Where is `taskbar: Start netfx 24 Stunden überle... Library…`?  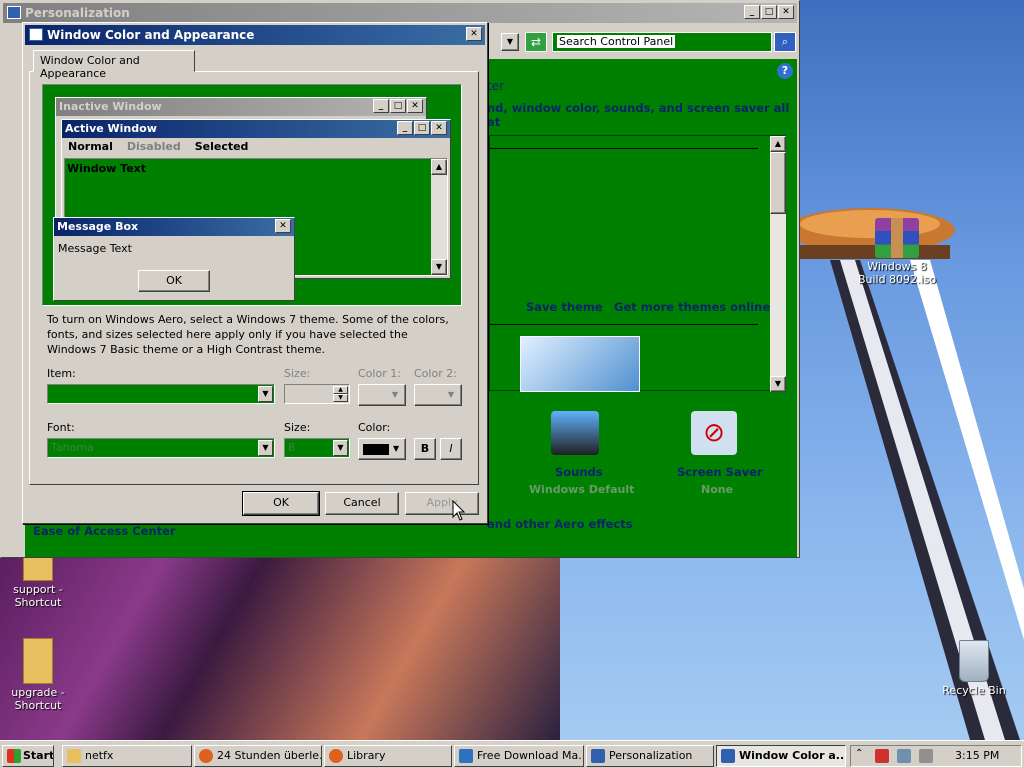
taskbar: Start netfx 24 Stunden überle... Library… is located at coordinates (512, 754).